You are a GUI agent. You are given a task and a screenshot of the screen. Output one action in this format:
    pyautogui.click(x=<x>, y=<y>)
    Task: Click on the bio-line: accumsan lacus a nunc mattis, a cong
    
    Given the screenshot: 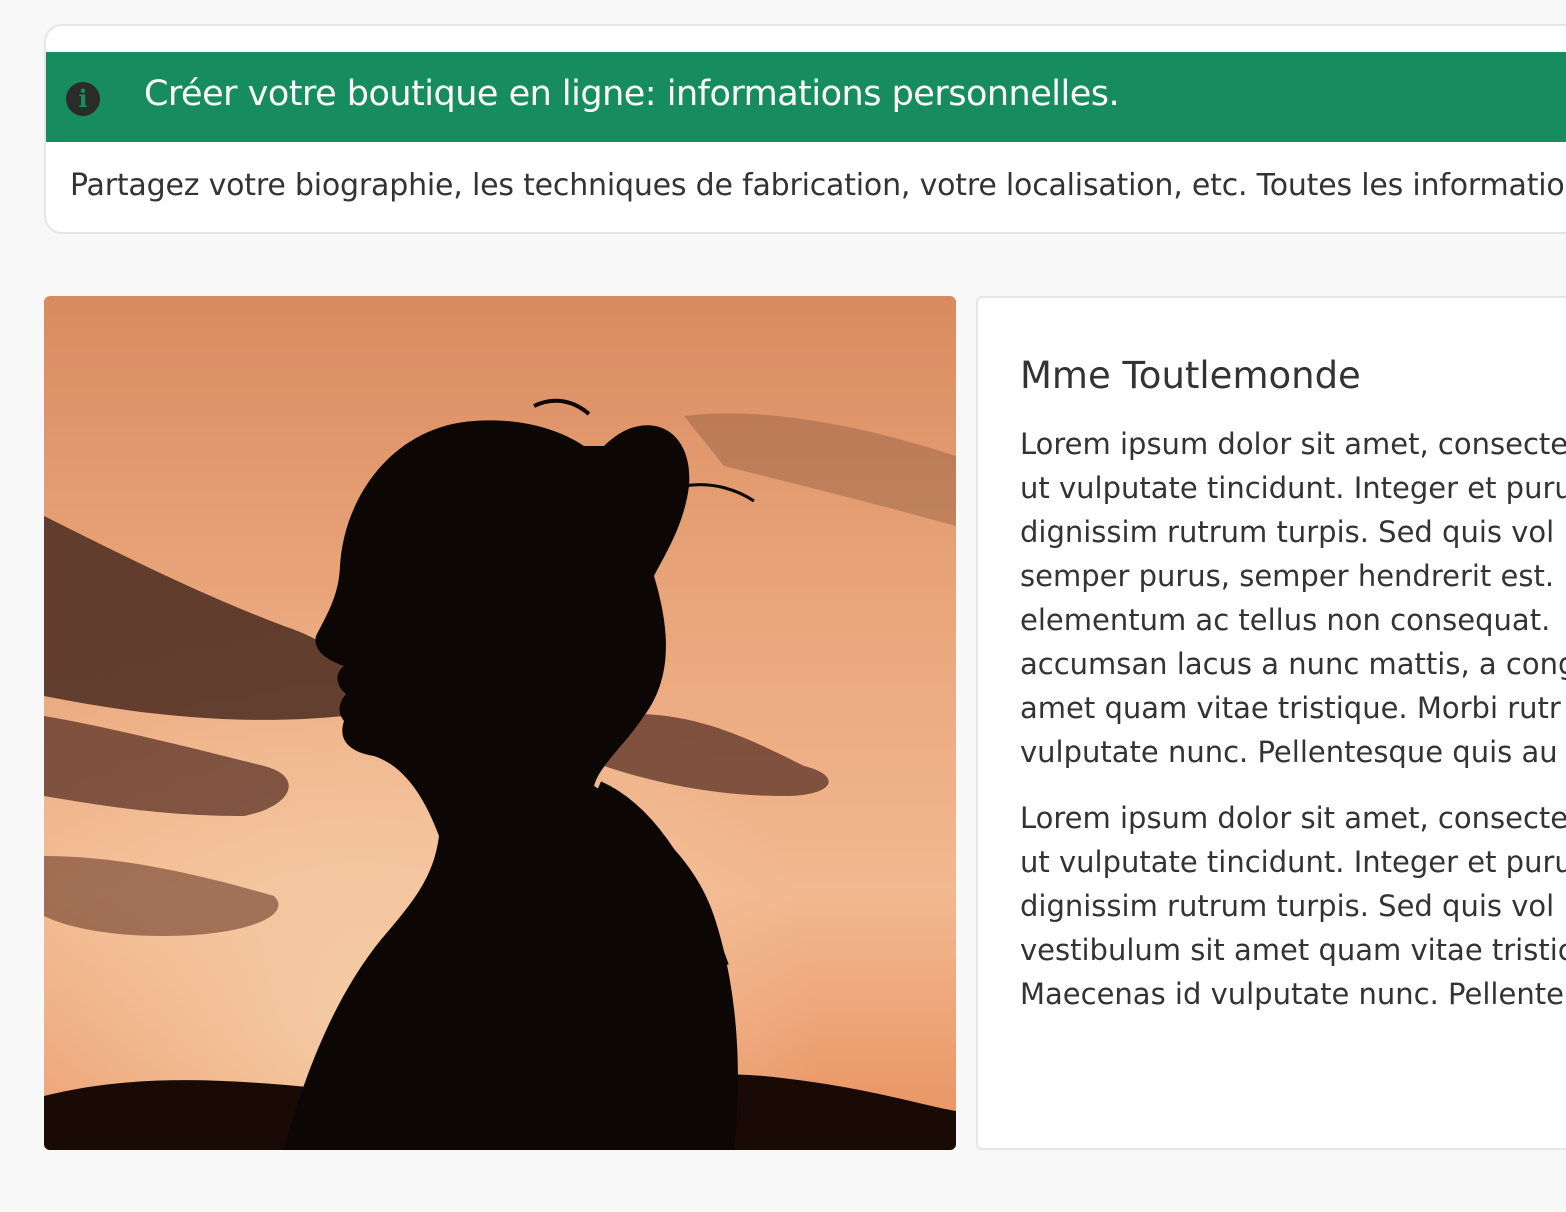 What is the action you would take?
    pyautogui.click(x=1293, y=664)
    